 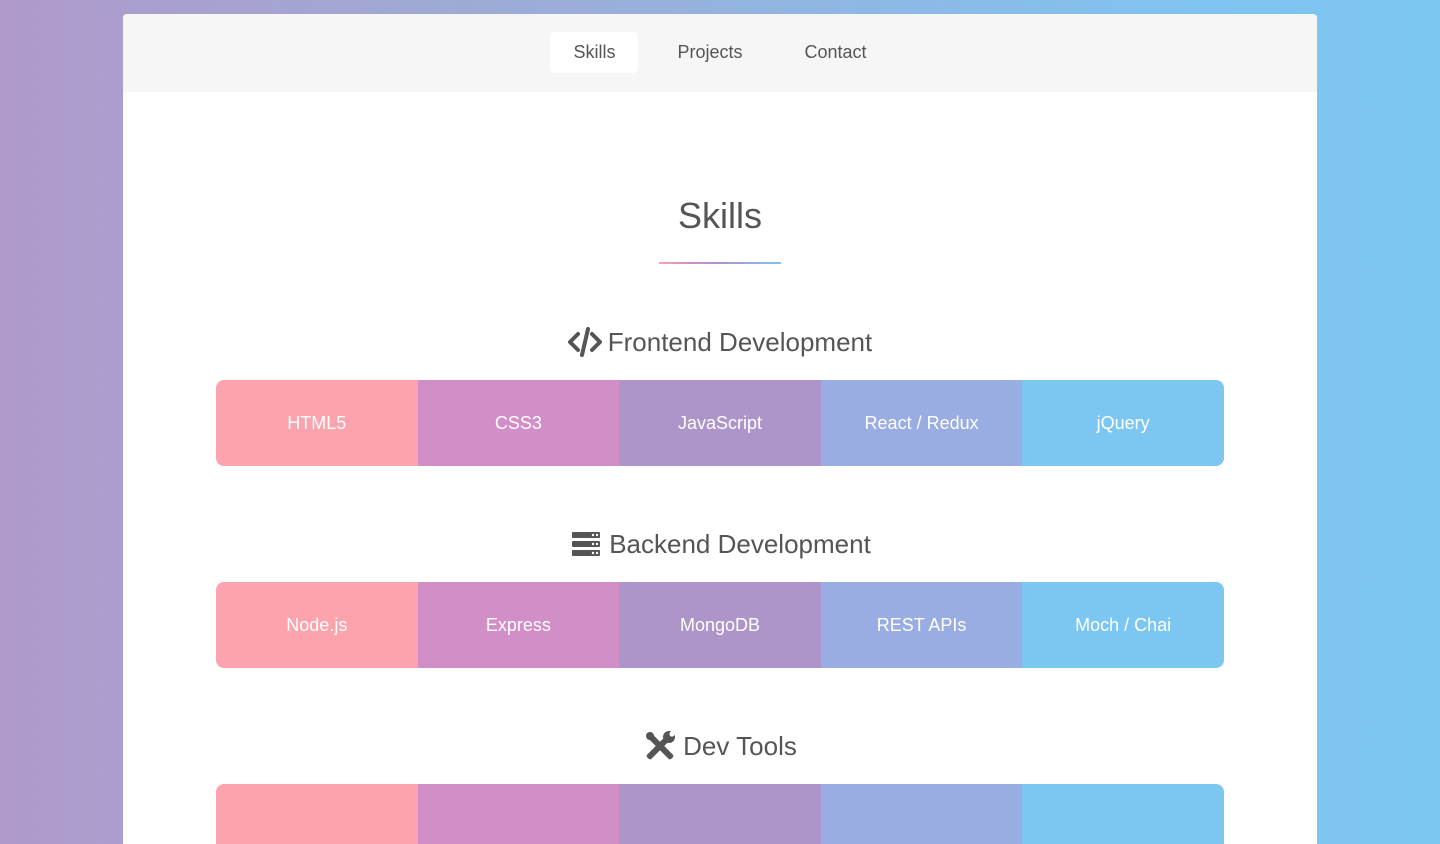 I want to click on skill-tile: JavaScript, so click(x=720, y=423).